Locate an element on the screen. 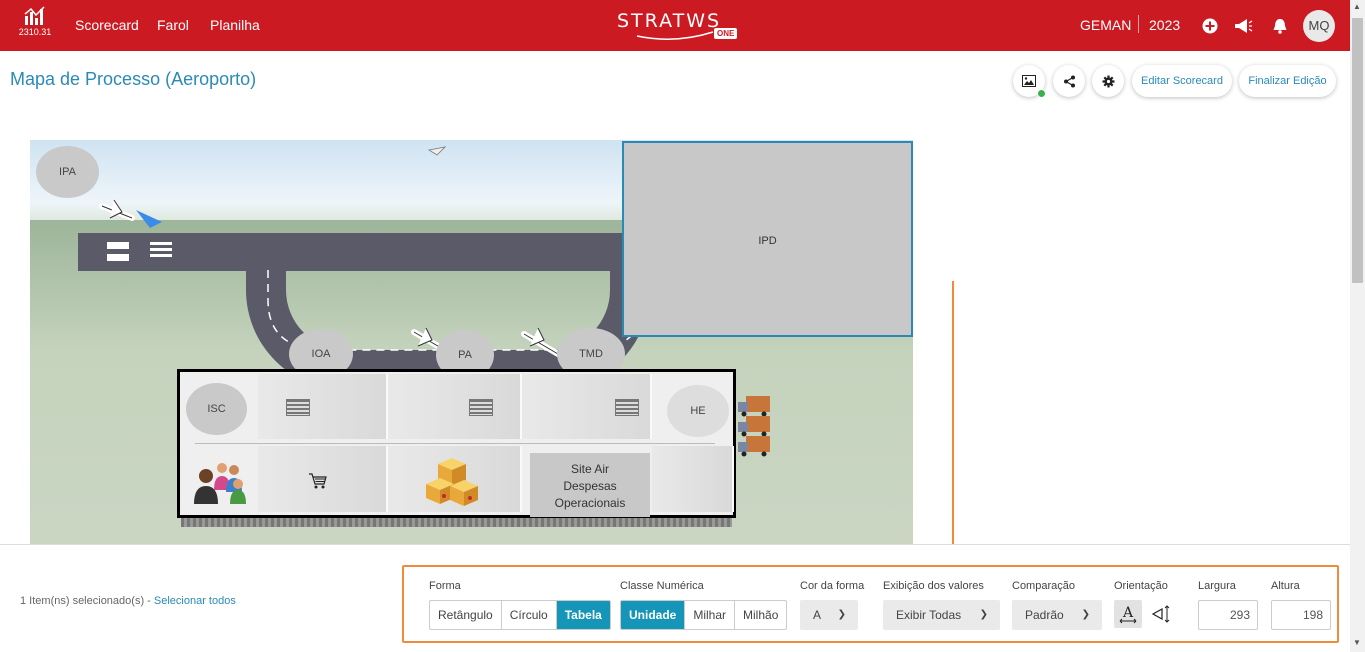  image-button is located at coordinates (1029, 81).